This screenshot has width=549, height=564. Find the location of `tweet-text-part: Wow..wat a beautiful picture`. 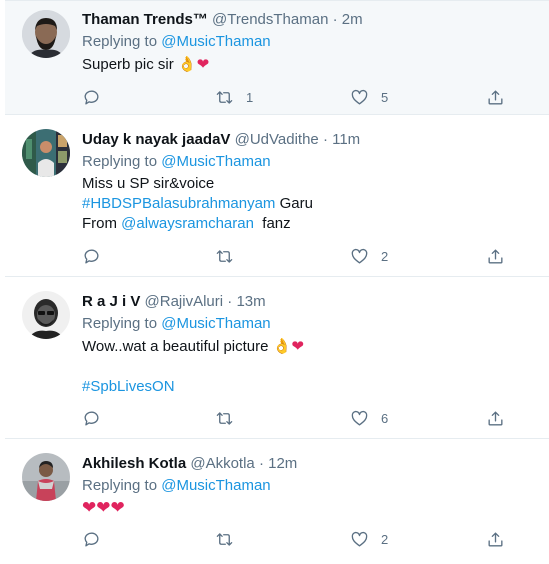

tweet-text-part: Wow..wat a beautiful picture is located at coordinates (177, 346).